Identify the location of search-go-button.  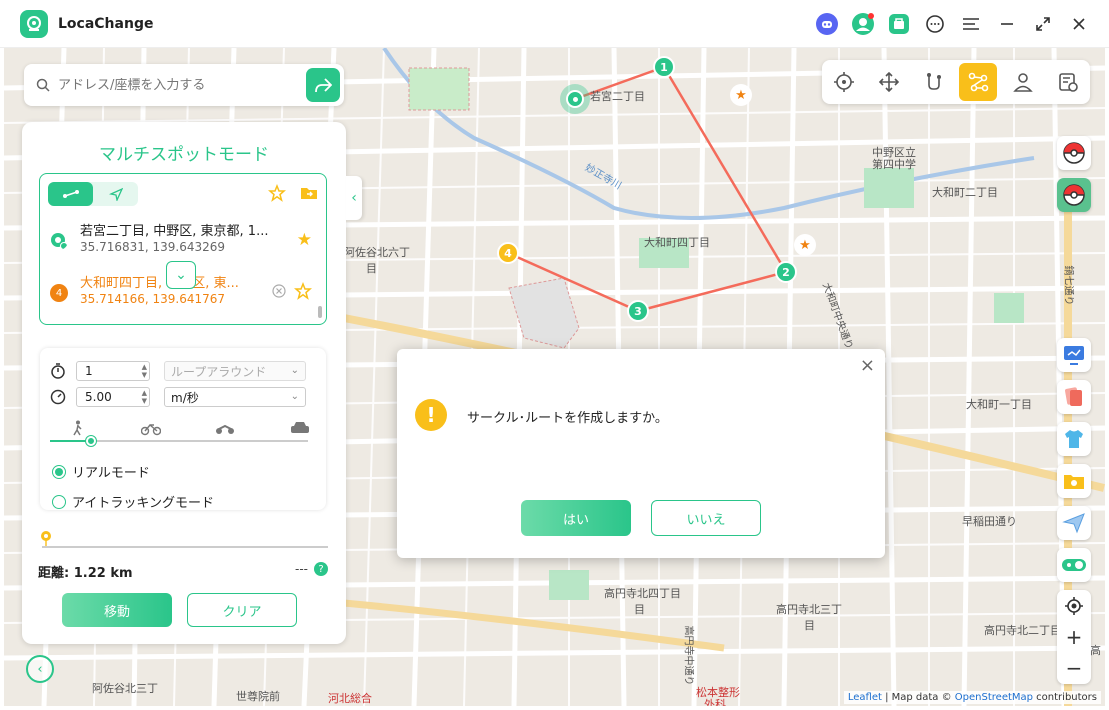
(323, 85).